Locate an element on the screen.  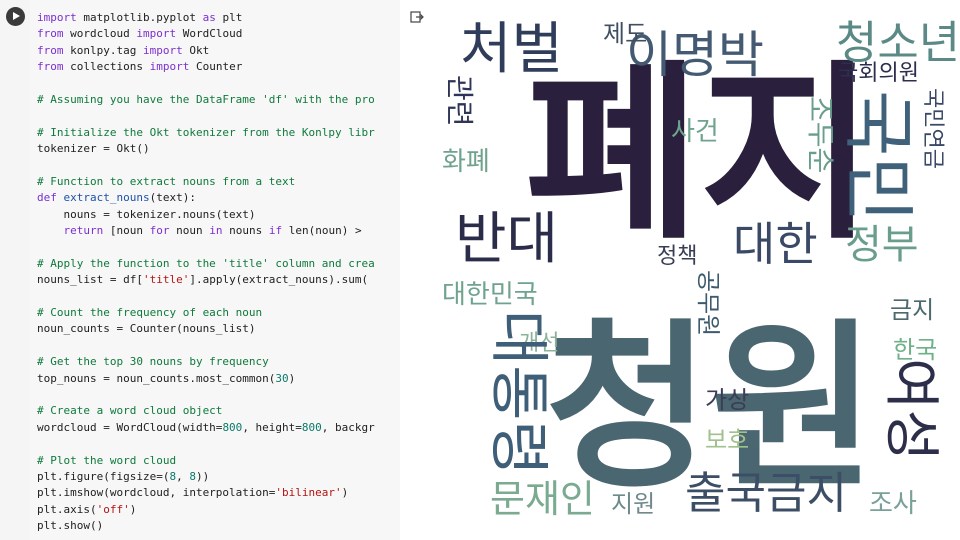
wordcloud-word: 여성 is located at coordinates (910, 409).